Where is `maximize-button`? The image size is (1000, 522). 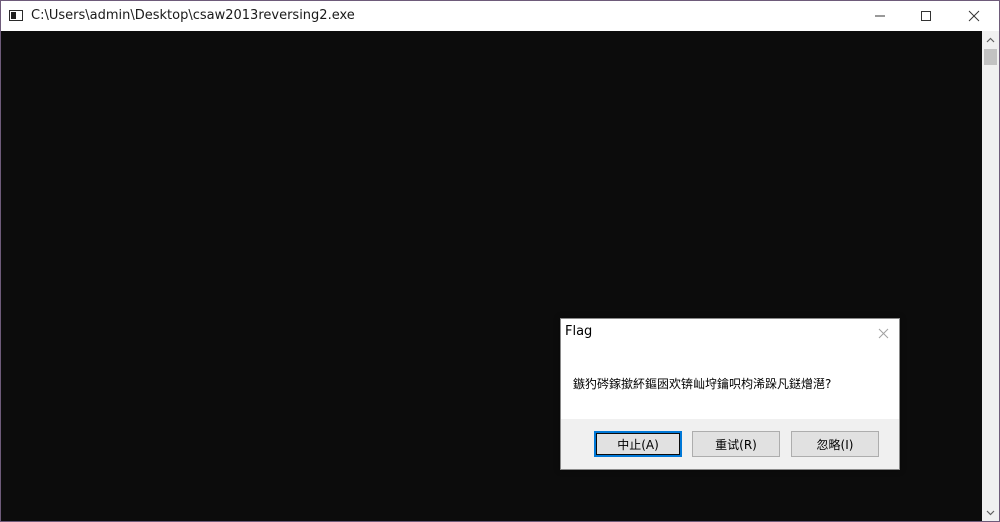 maximize-button is located at coordinates (926, 16).